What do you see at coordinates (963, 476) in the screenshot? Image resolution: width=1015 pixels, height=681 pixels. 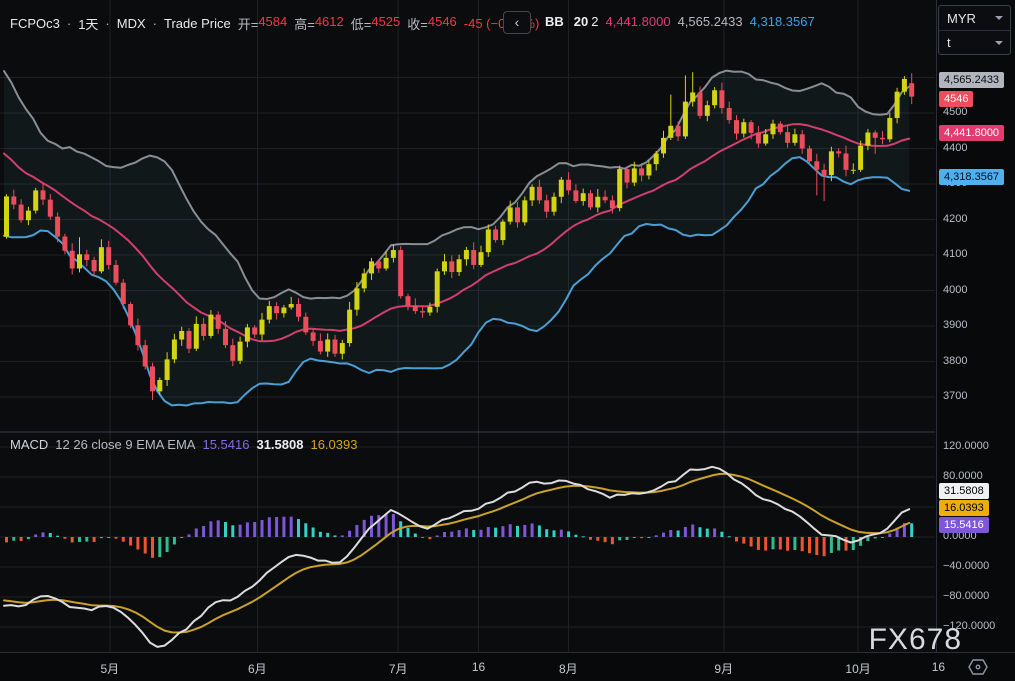 I see `macd-tick-label: 80.0000` at bounding box center [963, 476].